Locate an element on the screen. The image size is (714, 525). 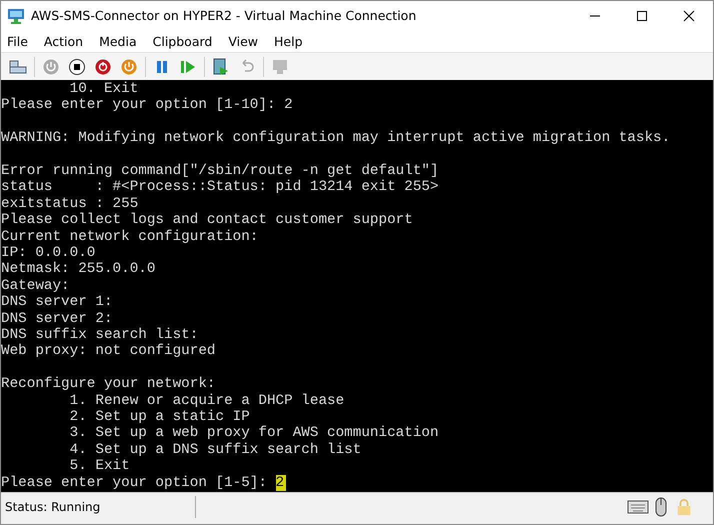
console-line: Reconfigure your network: is located at coordinates (108, 384).